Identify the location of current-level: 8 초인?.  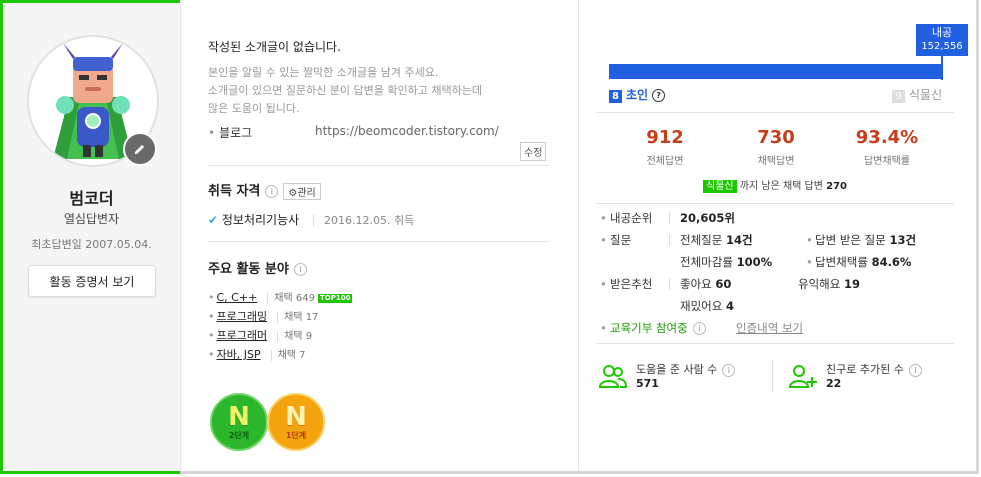
(637, 94).